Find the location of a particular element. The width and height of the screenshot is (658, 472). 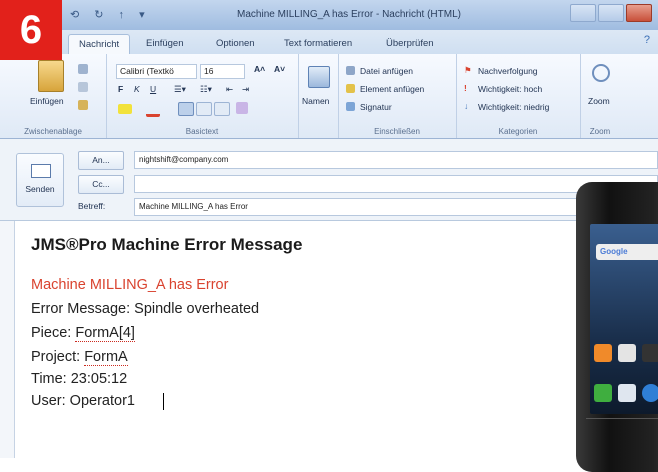

window-controls is located at coordinates (611, 13).